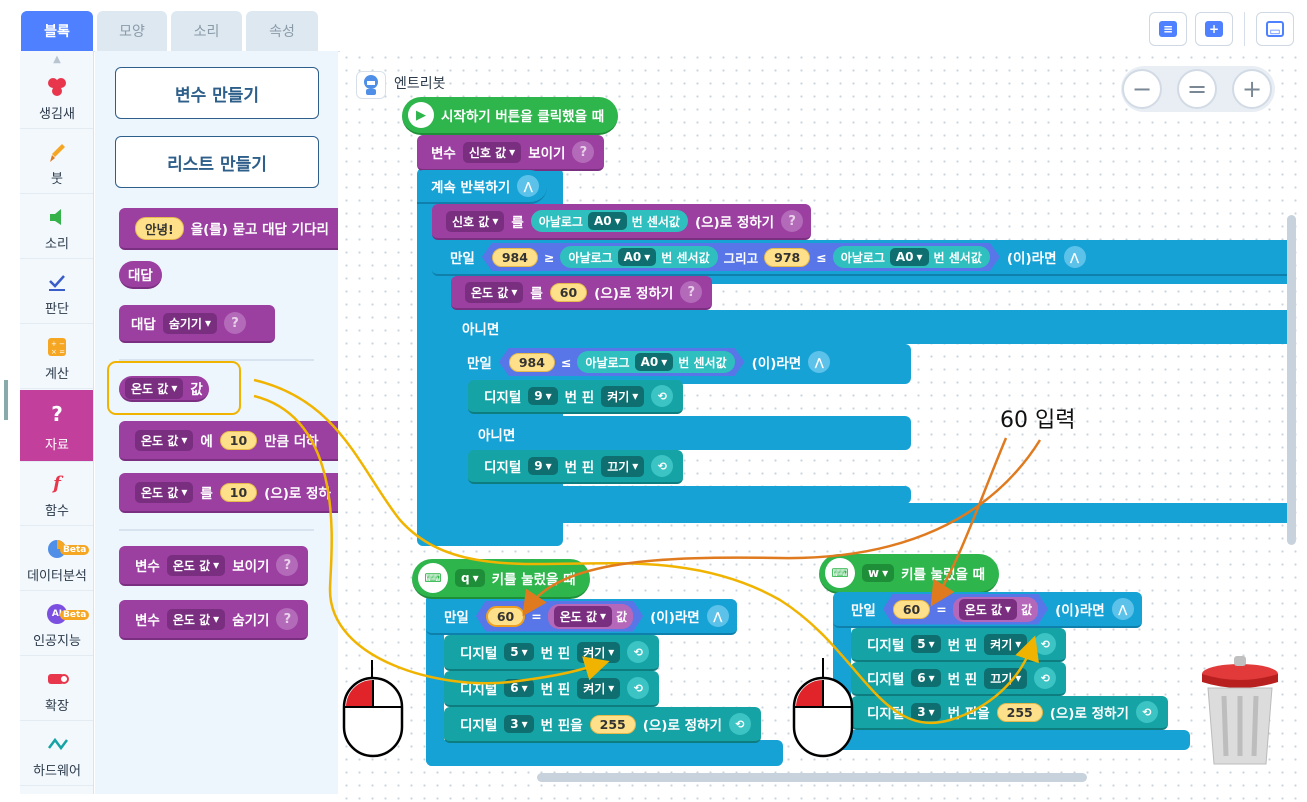  What do you see at coordinates (373, 709) in the screenshot?
I see `mouse-left-icon` at bounding box center [373, 709].